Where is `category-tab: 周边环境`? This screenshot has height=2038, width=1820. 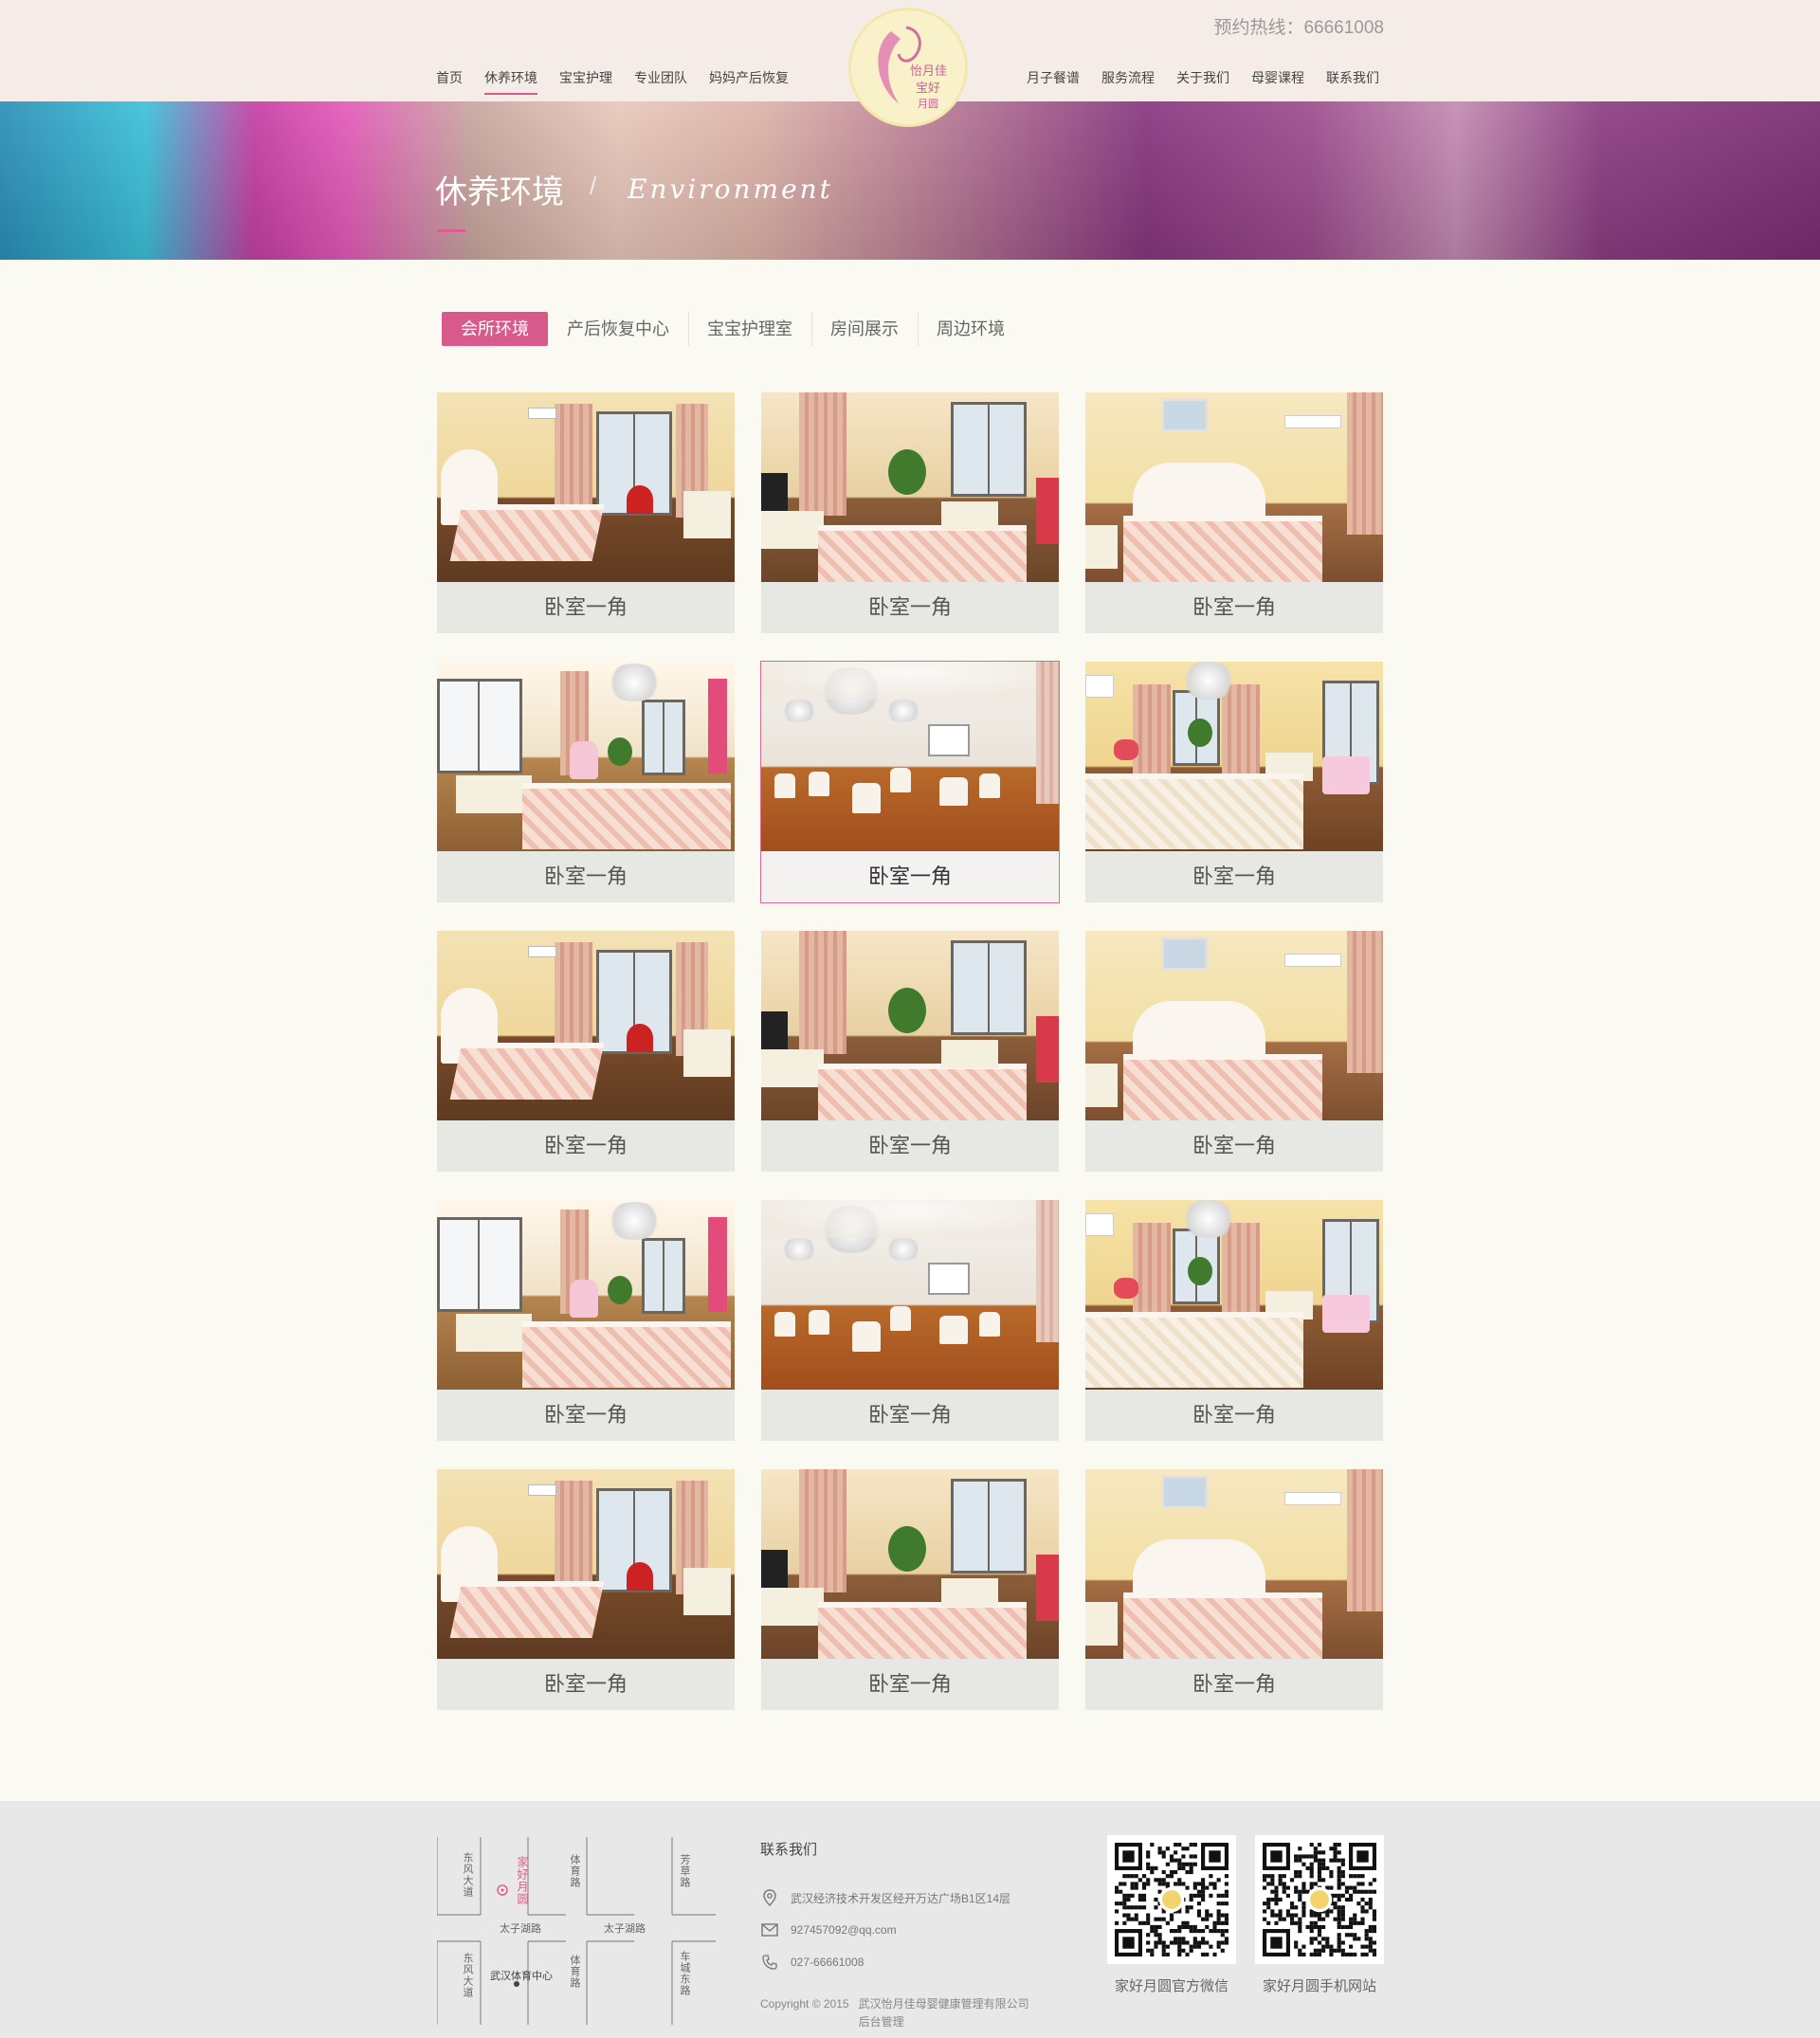 category-tab: 周边环境 is located at coordinates (971, 329).